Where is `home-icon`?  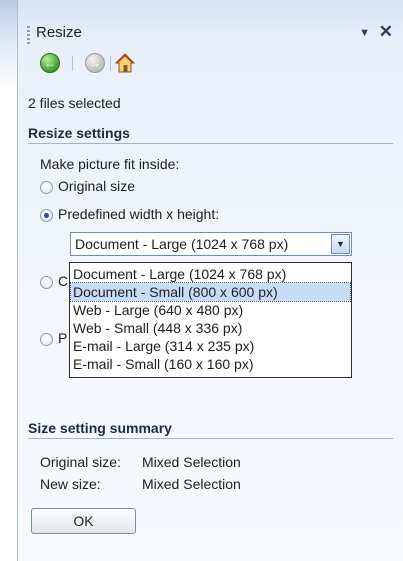
home-icon is located at coordinates (125, 63).